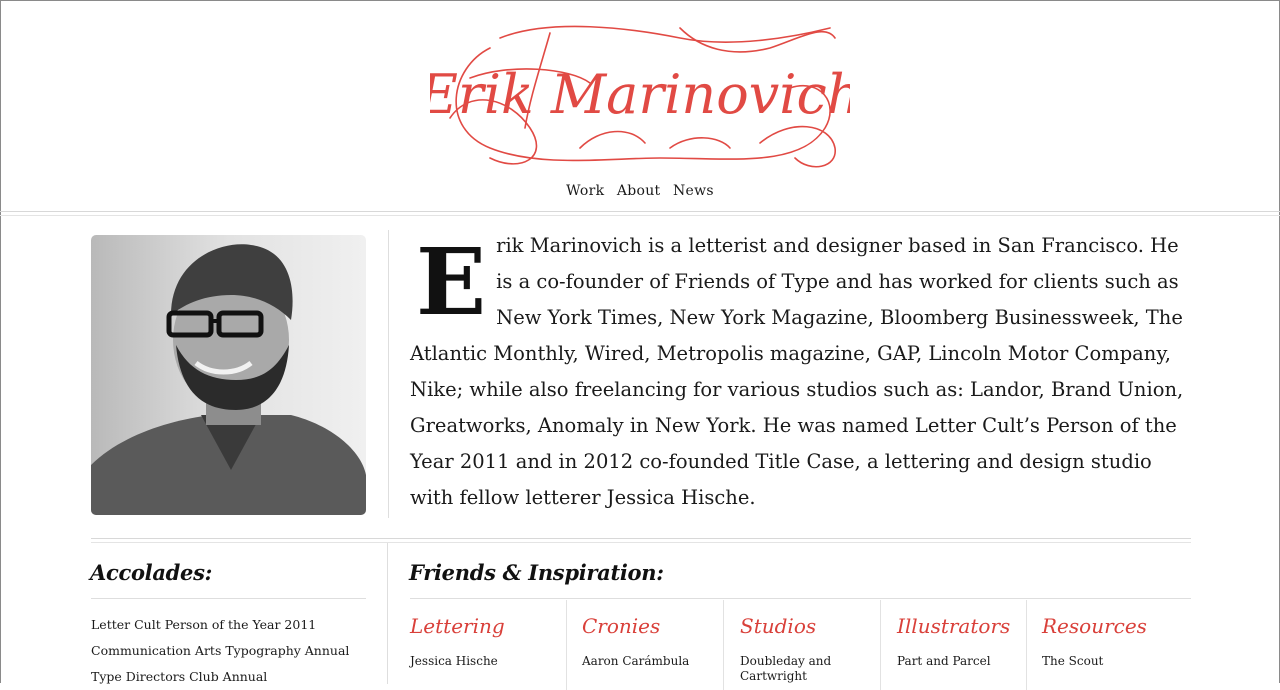  I want to click on site-logo: Erik Marinovich, so click(639, 93).